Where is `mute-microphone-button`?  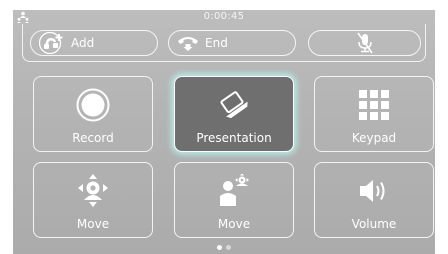 mute-microphone-button is located at coordinates (364, 43).